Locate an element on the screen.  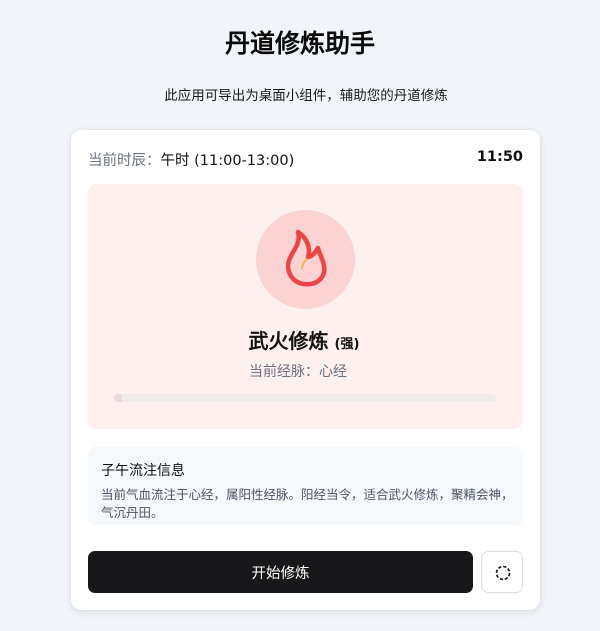
practice-progress-fill is located at coordinates (118, 398).